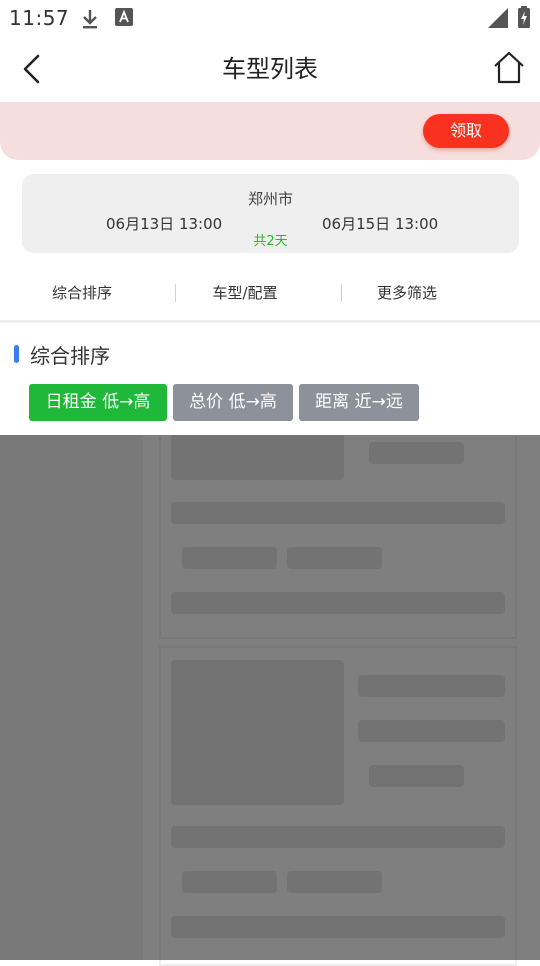 The image size is (540, 966). I want to click on home-button, so click(509, 68).